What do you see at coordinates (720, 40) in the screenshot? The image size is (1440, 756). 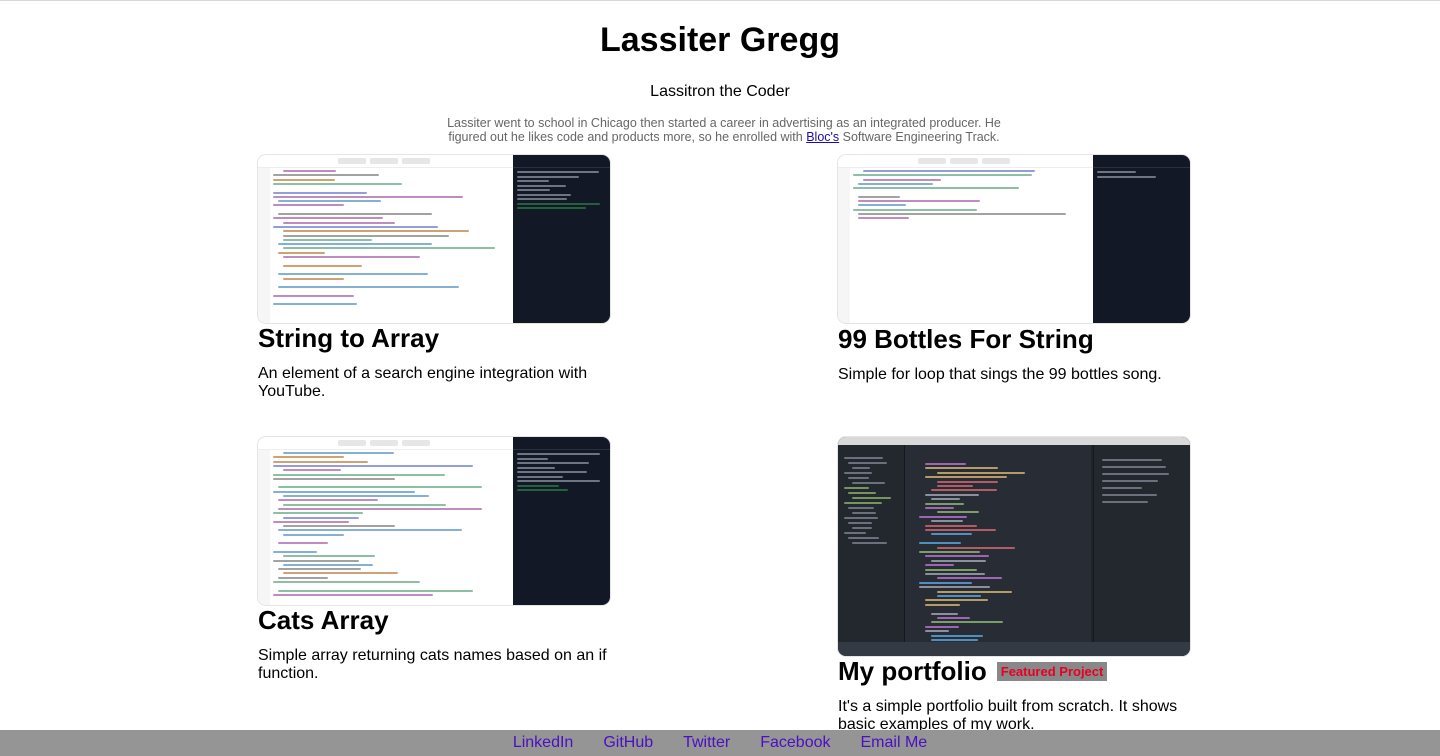 I see `page-title: Lassiter Gregg` at bounding box center [720, 40].